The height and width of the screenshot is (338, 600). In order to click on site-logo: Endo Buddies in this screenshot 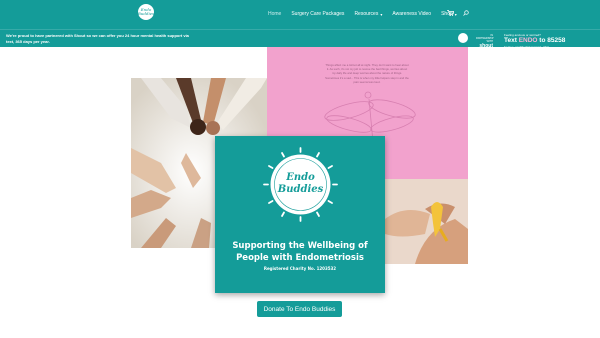, I will do `click(146, 12)`.